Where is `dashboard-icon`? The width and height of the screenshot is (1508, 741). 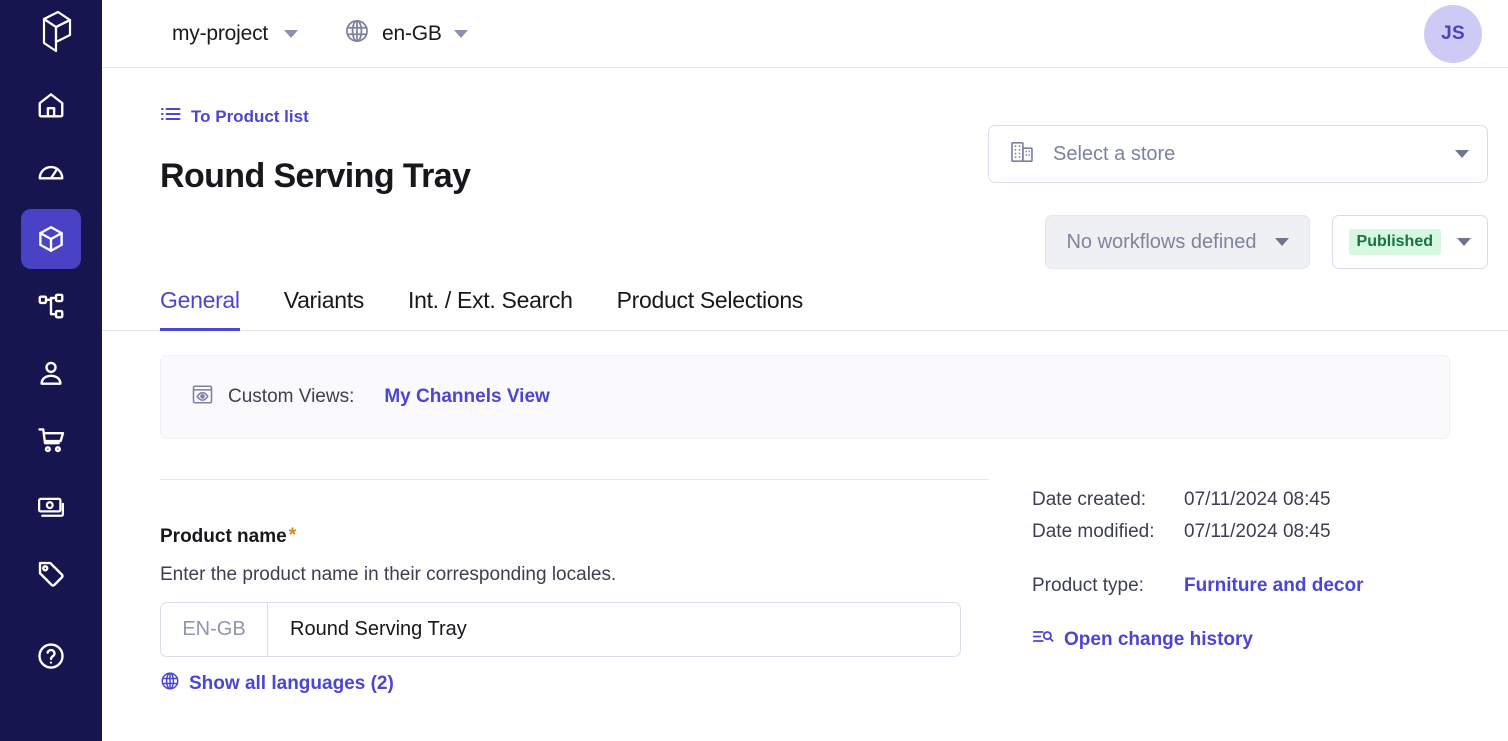 dashboard-icon is located at coordinates (51, 172).